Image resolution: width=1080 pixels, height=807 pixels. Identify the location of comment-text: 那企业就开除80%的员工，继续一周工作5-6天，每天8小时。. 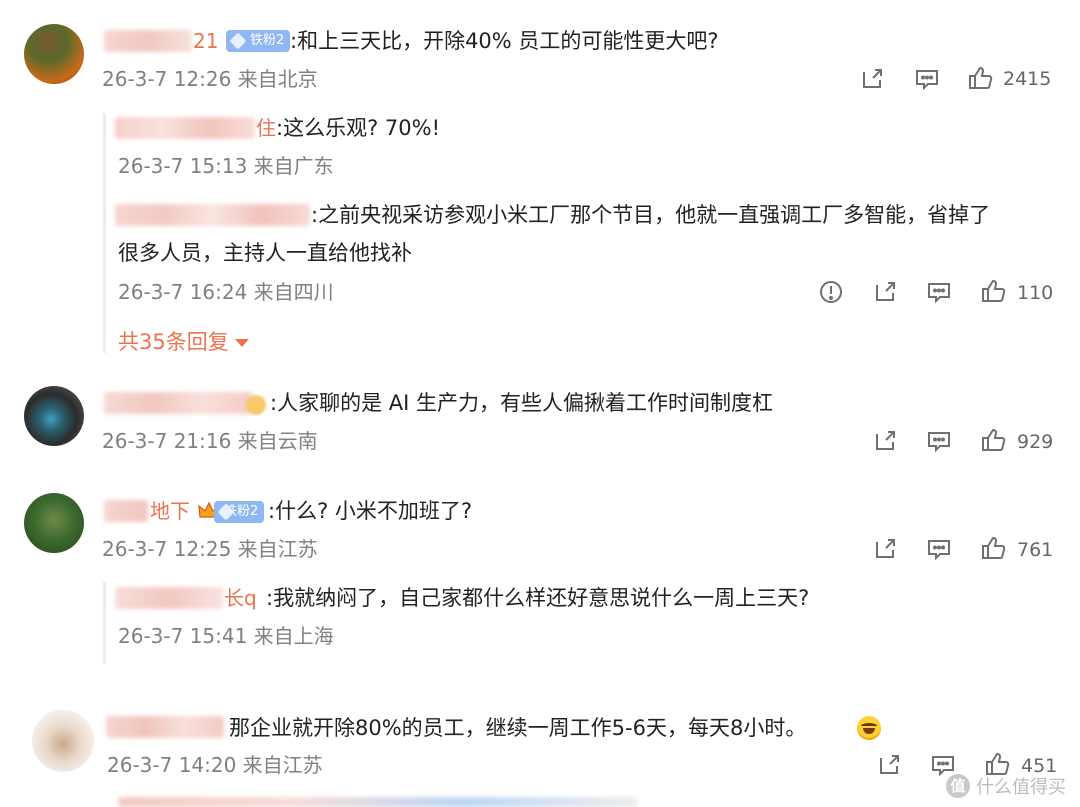
(518, 728).